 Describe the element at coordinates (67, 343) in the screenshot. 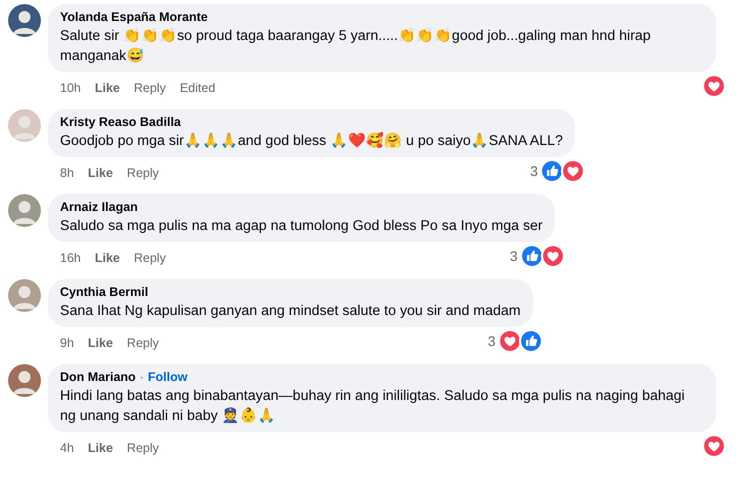

I see `timestamp: 9h` at that location.